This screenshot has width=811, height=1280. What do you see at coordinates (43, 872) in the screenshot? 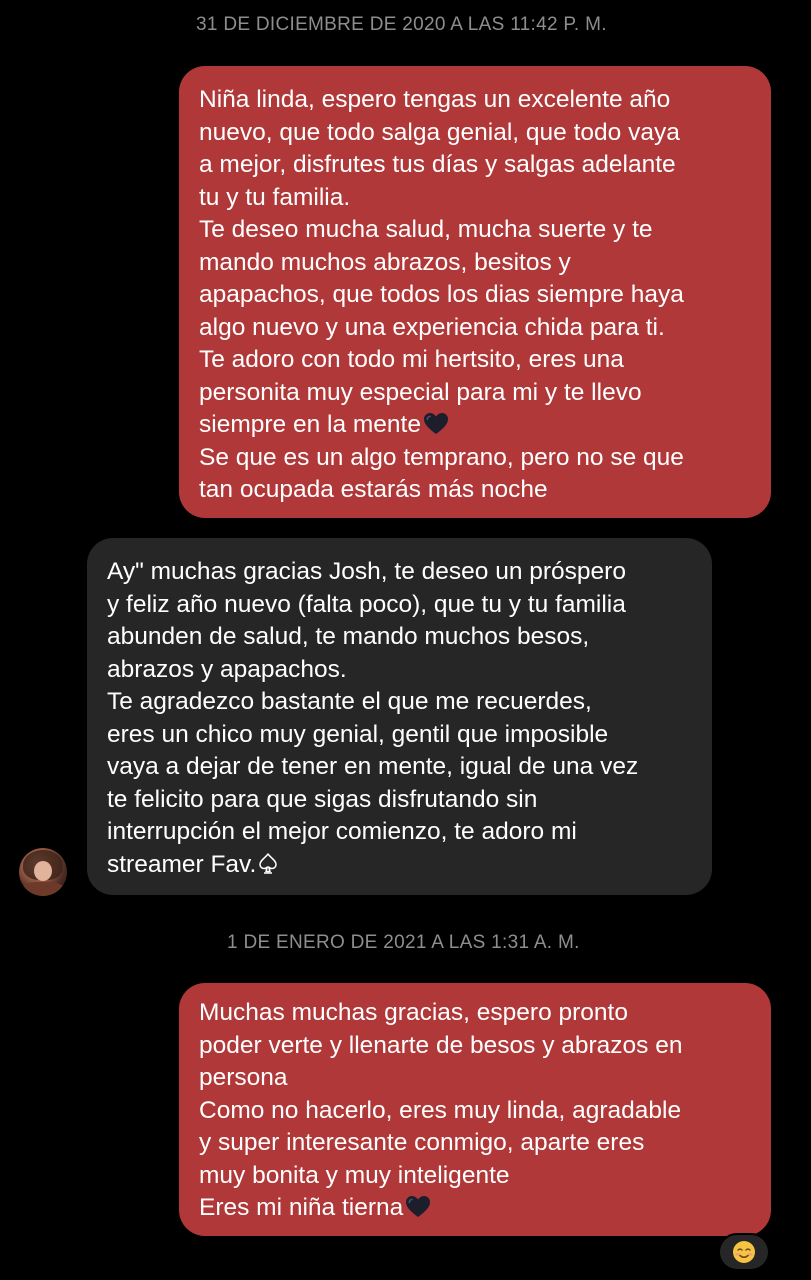
I see `contact-avatar` at bounding box center [43, 872].